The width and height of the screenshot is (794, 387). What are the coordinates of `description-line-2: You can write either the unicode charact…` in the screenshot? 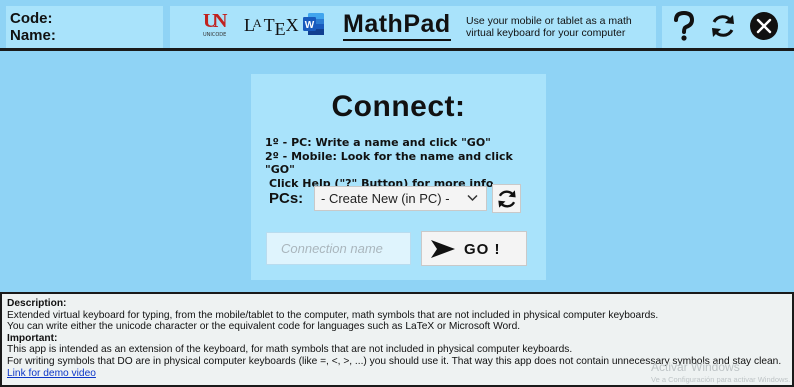 It's located at (264, 327).